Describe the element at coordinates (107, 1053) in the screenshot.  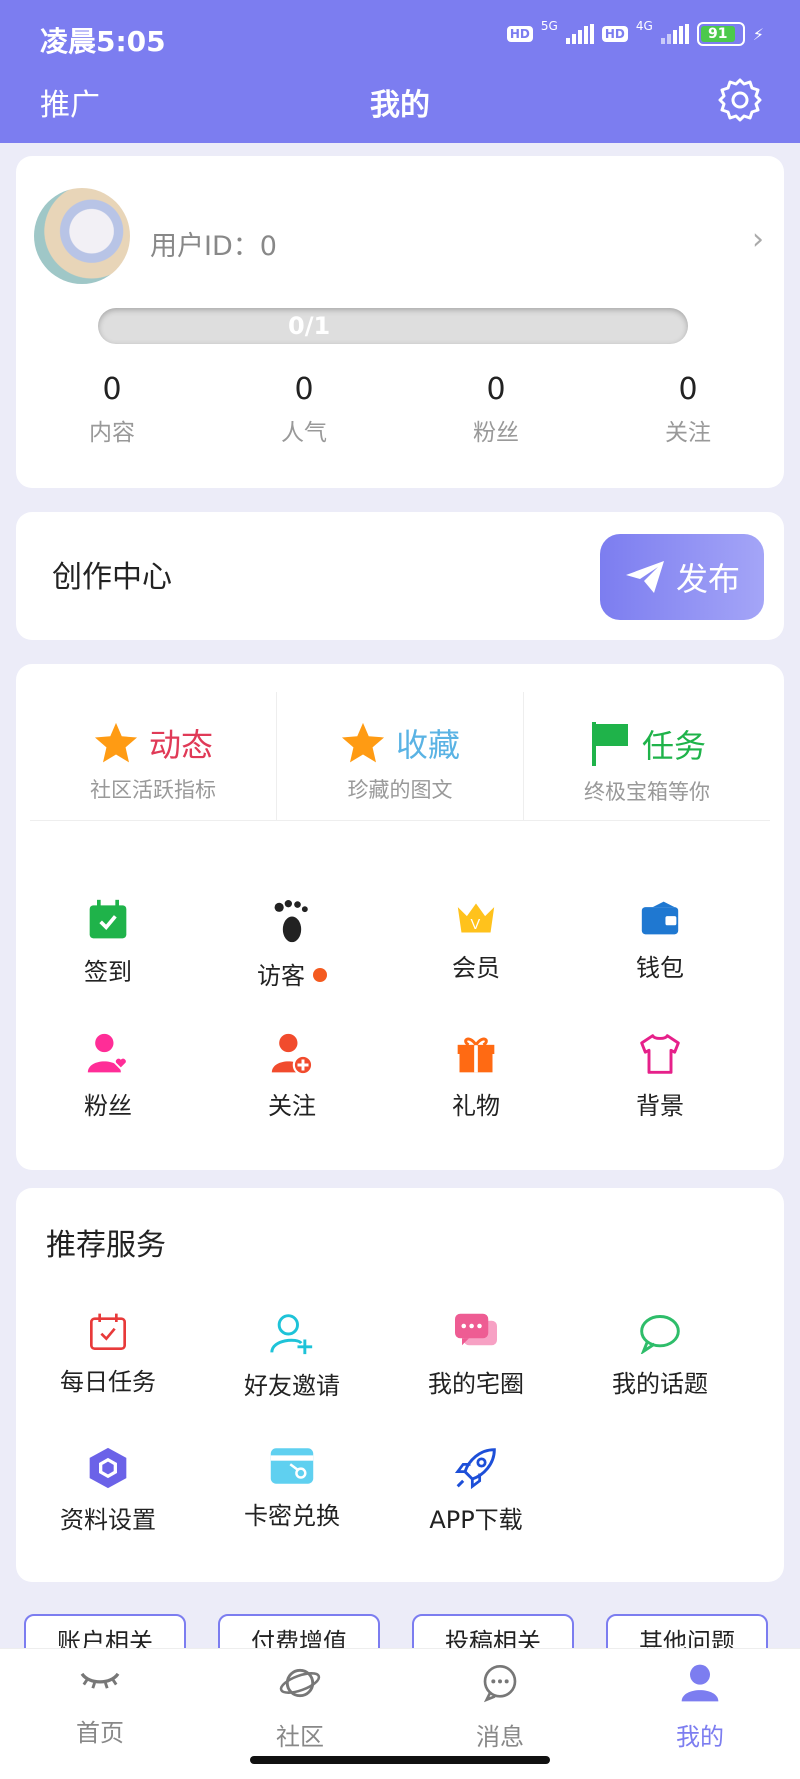
I see `user-heart-icon` at that location.